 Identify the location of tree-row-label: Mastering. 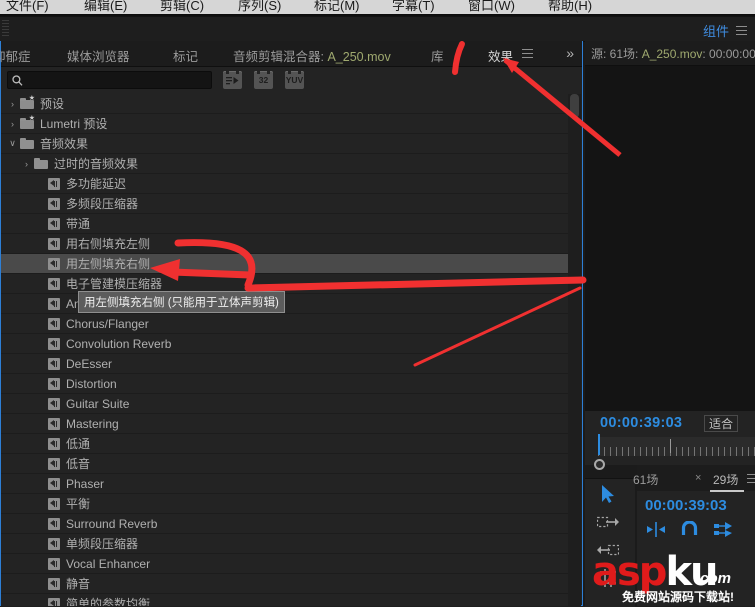
(92, 423).